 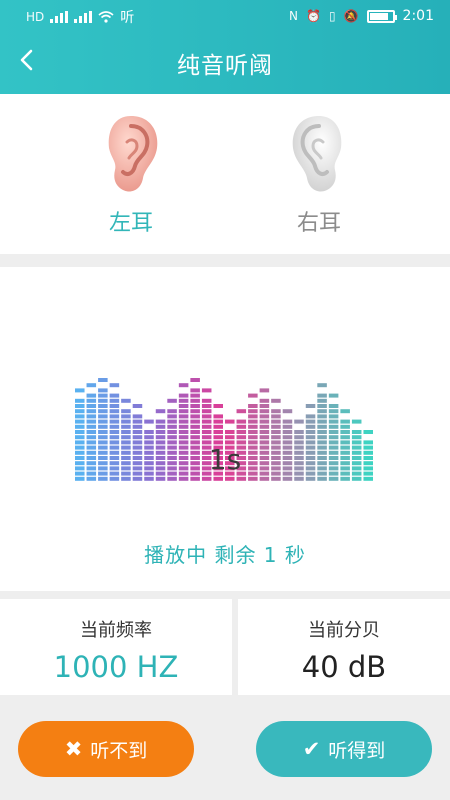 What do you see at coordinates (225, 16) in the screenshot?
I see `status-bar: HD 听 N ⏰ ▯ 🔕 2:01` at bounding box center [225, 16].